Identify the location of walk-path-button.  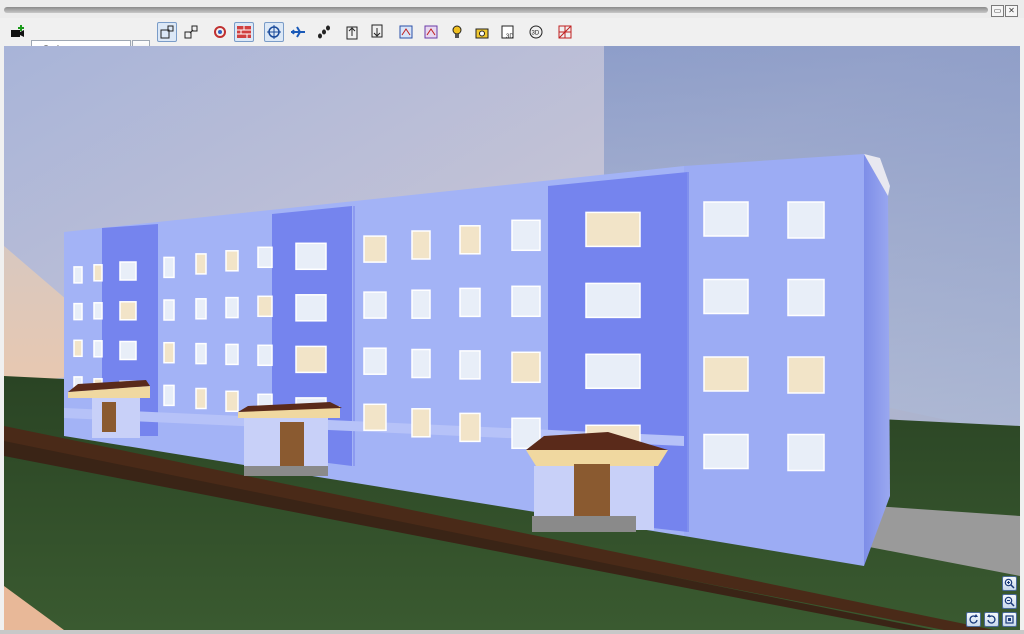
(324, 32).